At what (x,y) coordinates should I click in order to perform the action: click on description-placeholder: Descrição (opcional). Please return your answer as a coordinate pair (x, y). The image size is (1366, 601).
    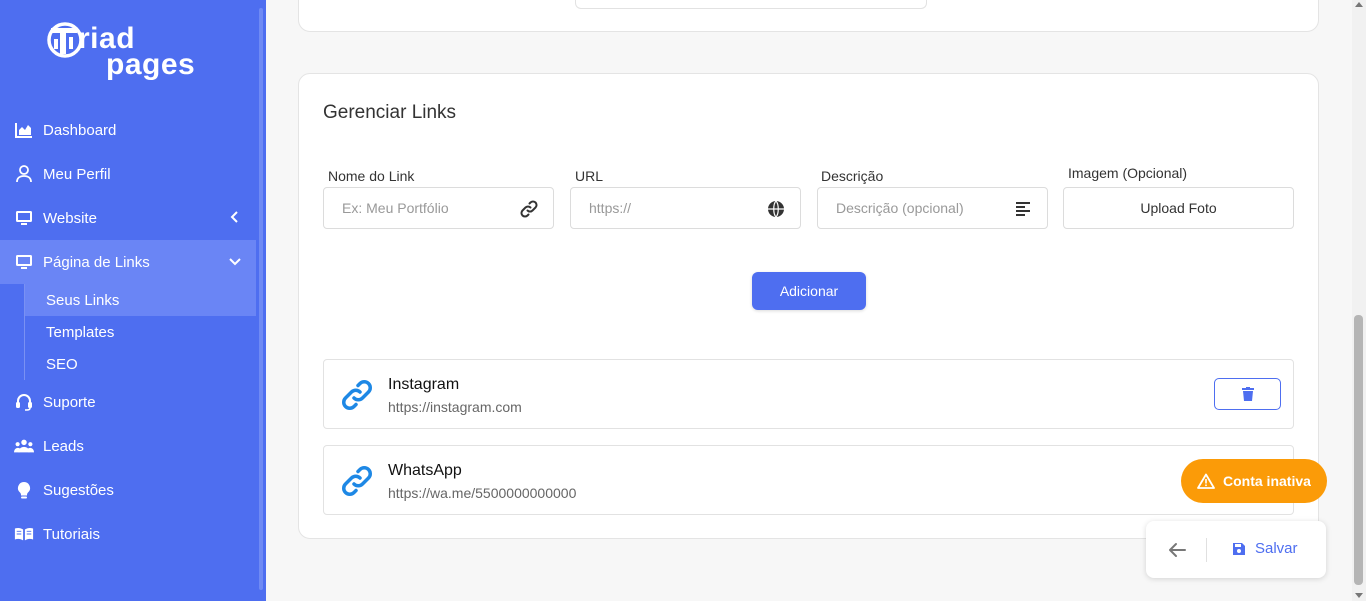
    Looking at the image, I should click on (900, 208).